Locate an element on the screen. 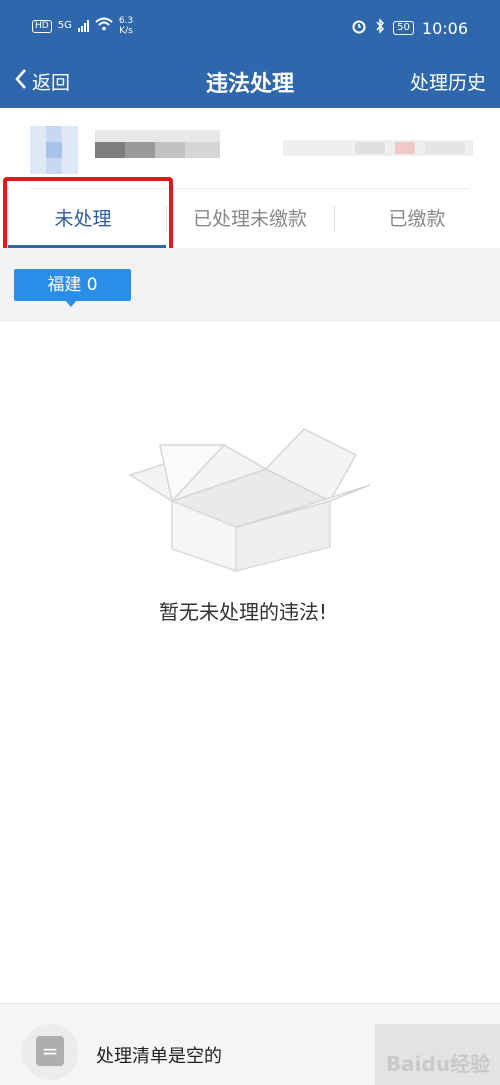  history-button: 处理历史 is located at coordinates (448, 81).